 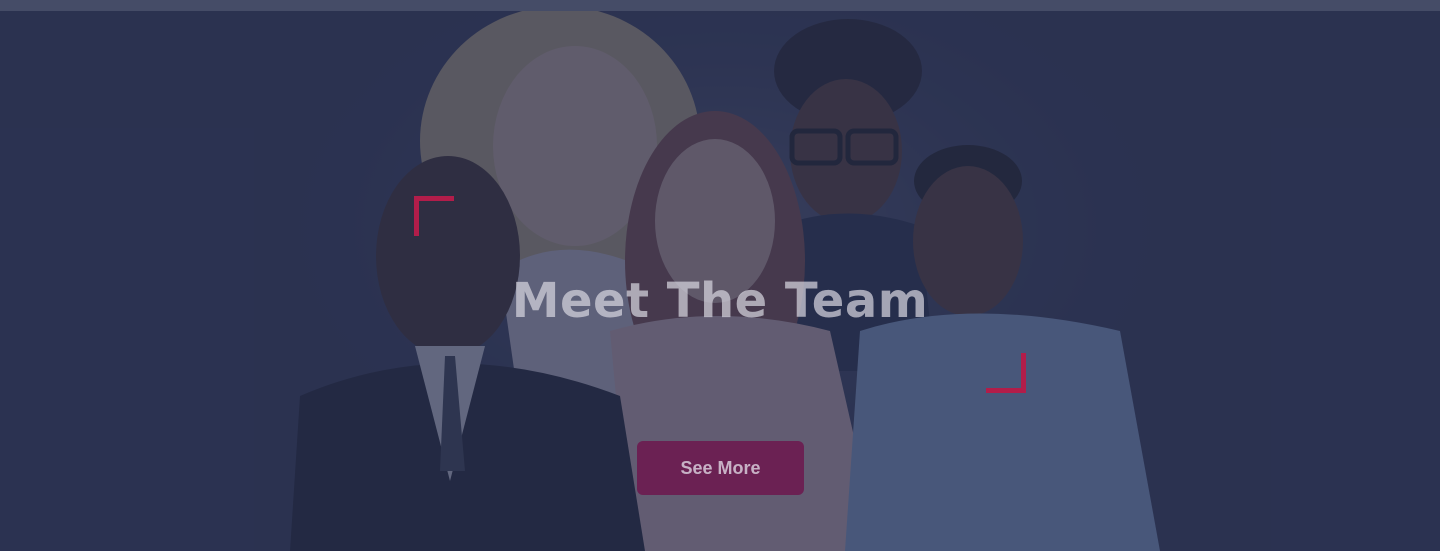 What do you see at coordinates (1006, 373) in the screenshot?
I see `corner-accent-bottom-right` at bounding box center [1006, 373].